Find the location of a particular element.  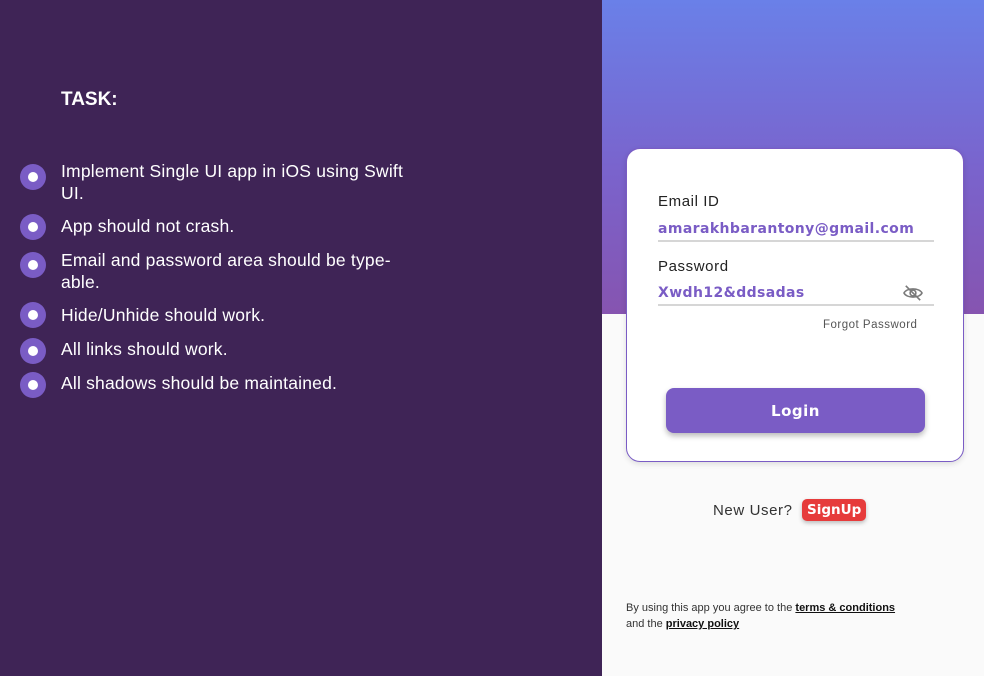

terms-prefix: By using this app you agree to the is located at coordinates (709, 608).